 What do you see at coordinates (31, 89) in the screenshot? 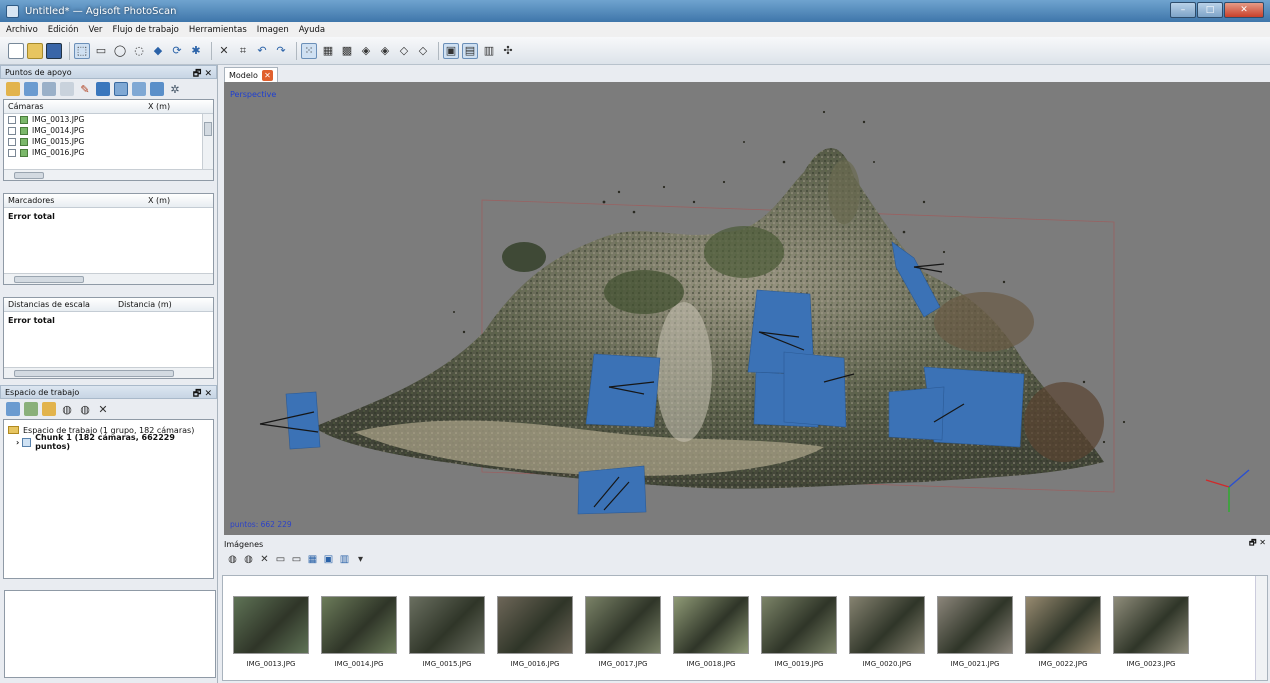
I see `export-icon` at bounding box center [31, 89].